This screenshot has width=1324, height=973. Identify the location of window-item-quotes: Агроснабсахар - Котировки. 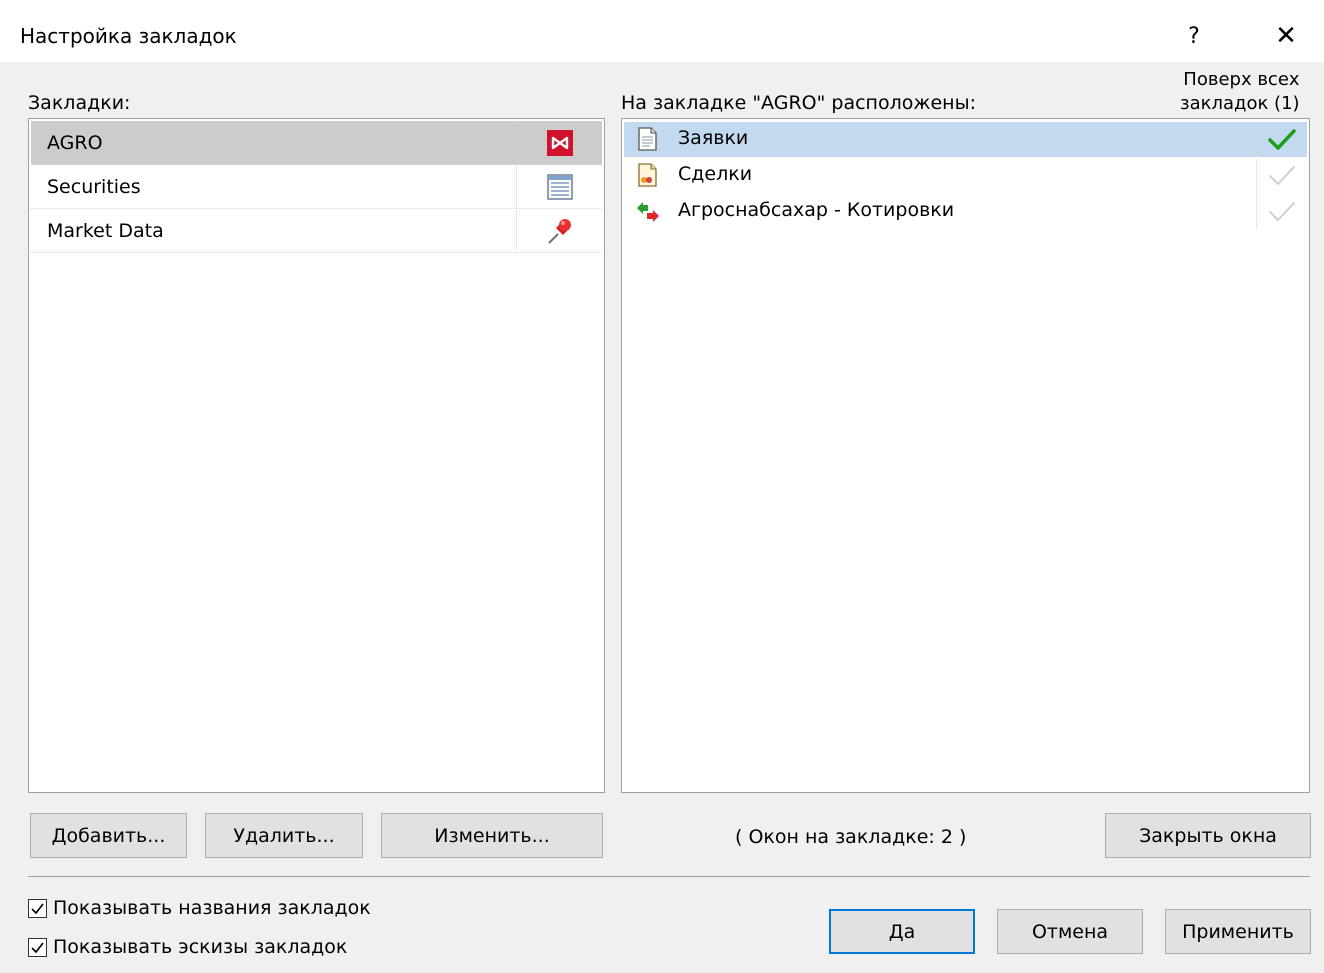
(965, 211).